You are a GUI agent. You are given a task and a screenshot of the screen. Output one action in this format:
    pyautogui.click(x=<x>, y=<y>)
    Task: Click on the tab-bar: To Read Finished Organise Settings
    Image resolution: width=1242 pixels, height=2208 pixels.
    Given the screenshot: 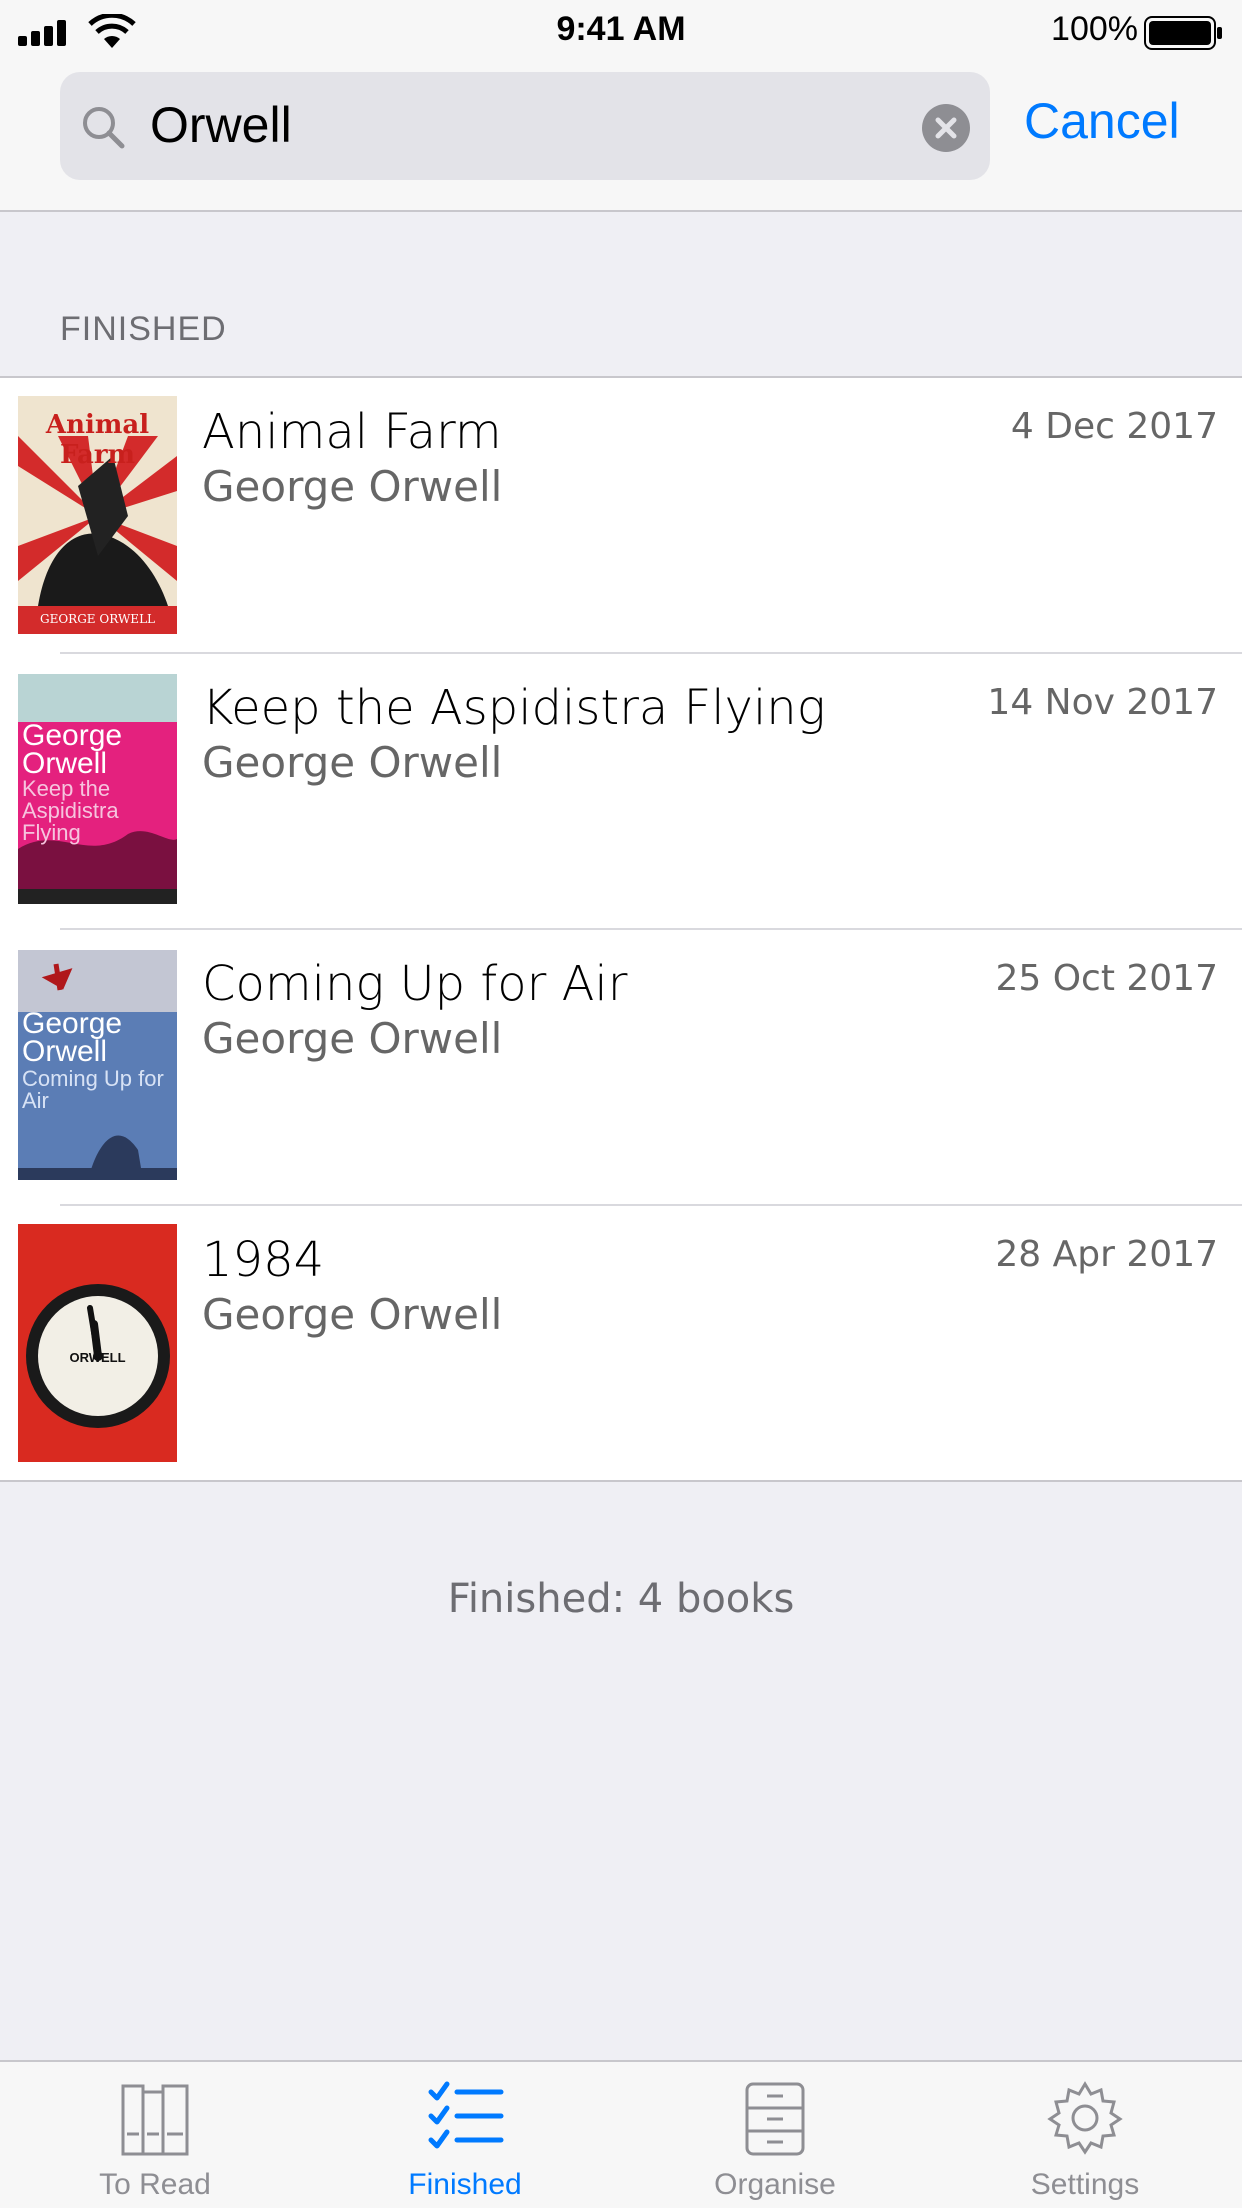 What is the action you would take?
    pyautogui.click(x=621, y=2134)
    